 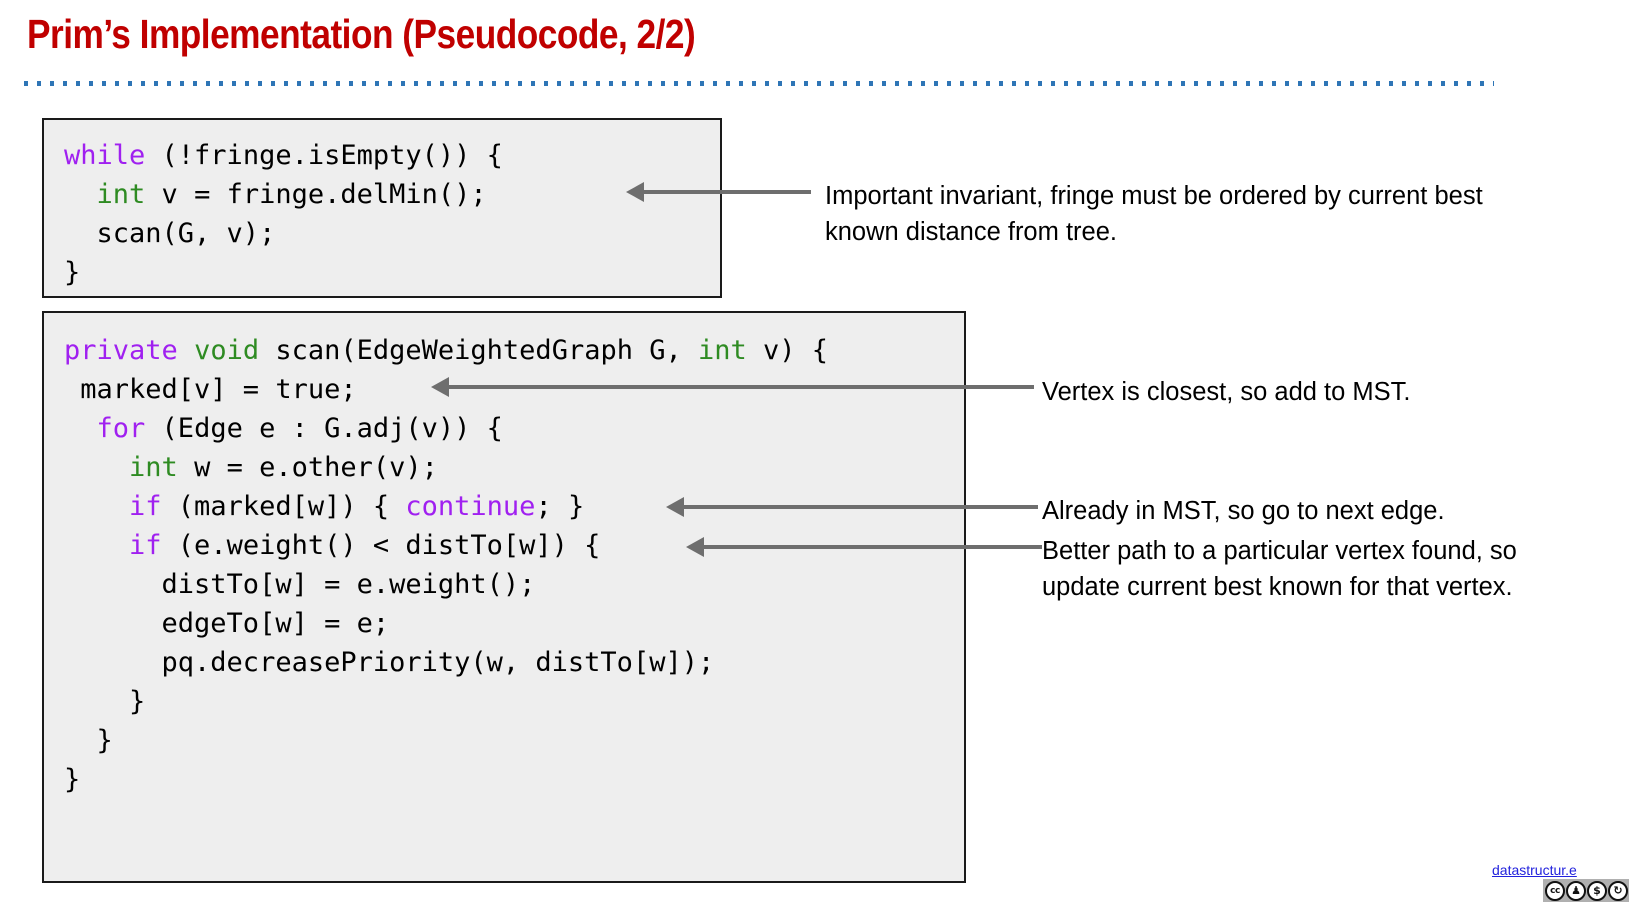 I want to click on callout-arrow-better-path, so click(x=864, y=547).